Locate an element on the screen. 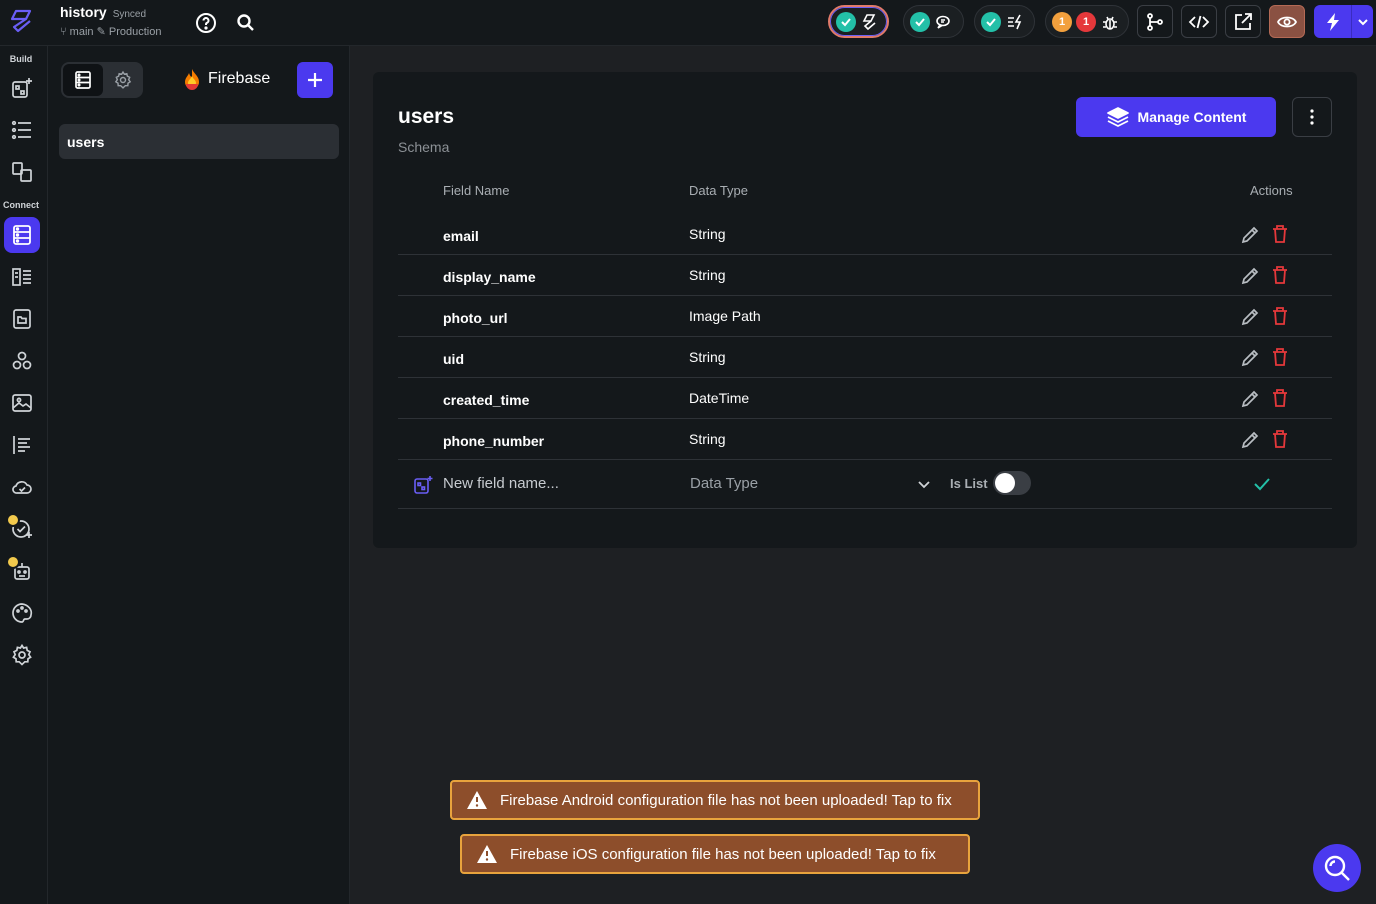 The height and width of the screenshot is (904, 1376). table-row: display_name String is located at coordinates (865, 275).